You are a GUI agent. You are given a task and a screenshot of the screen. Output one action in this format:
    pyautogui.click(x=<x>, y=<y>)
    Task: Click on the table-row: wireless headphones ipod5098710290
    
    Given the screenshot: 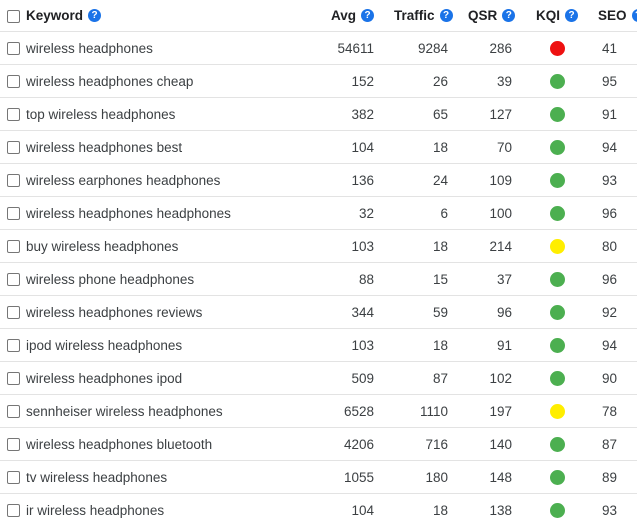 What is the action you would take?
    pyautogui.click(x=318, y=378)
    